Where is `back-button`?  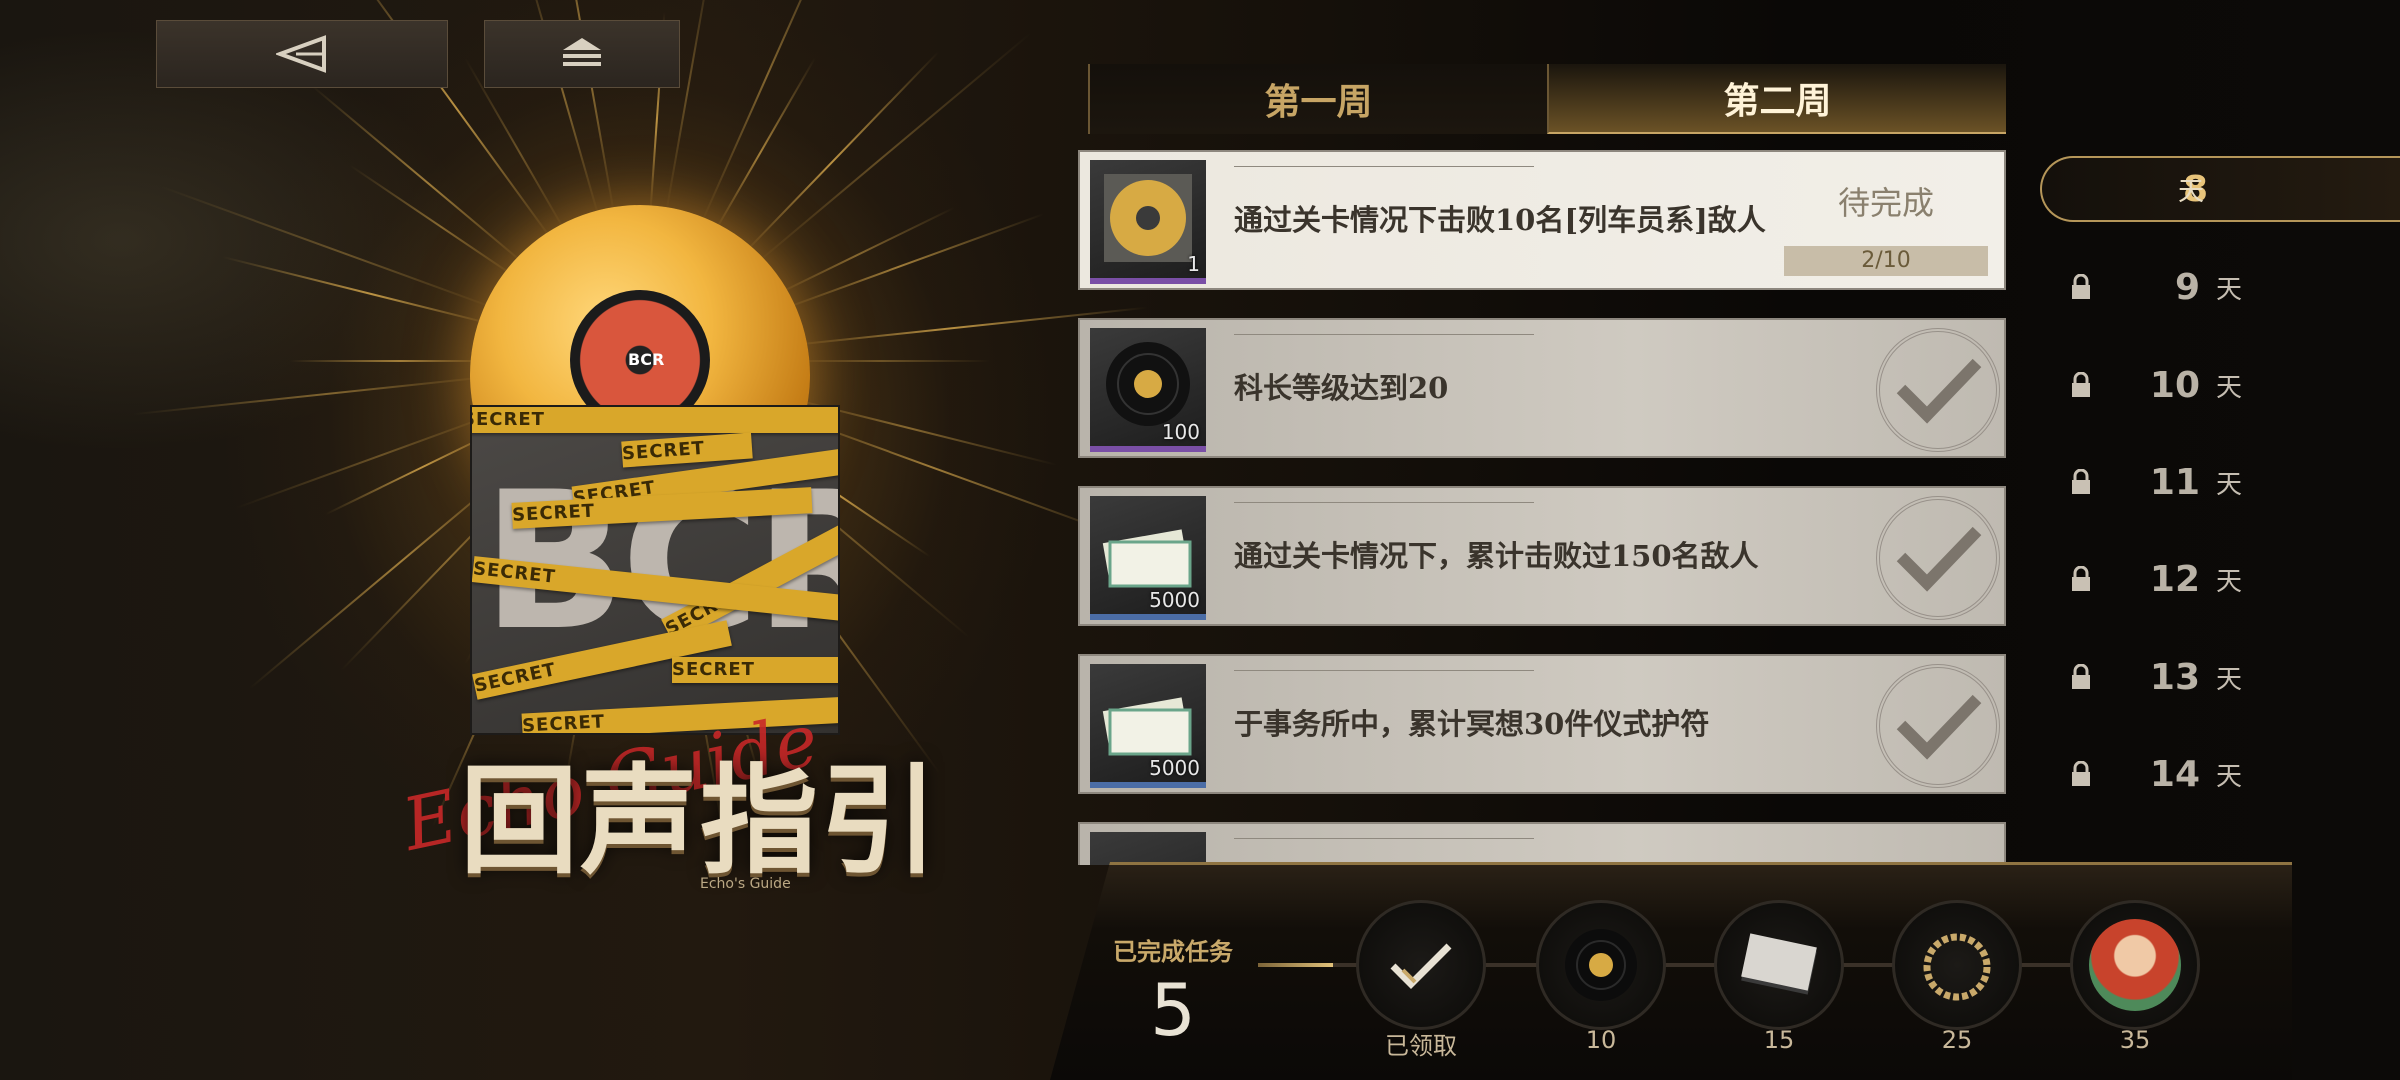
back-button is located at coordinates (302, 54).